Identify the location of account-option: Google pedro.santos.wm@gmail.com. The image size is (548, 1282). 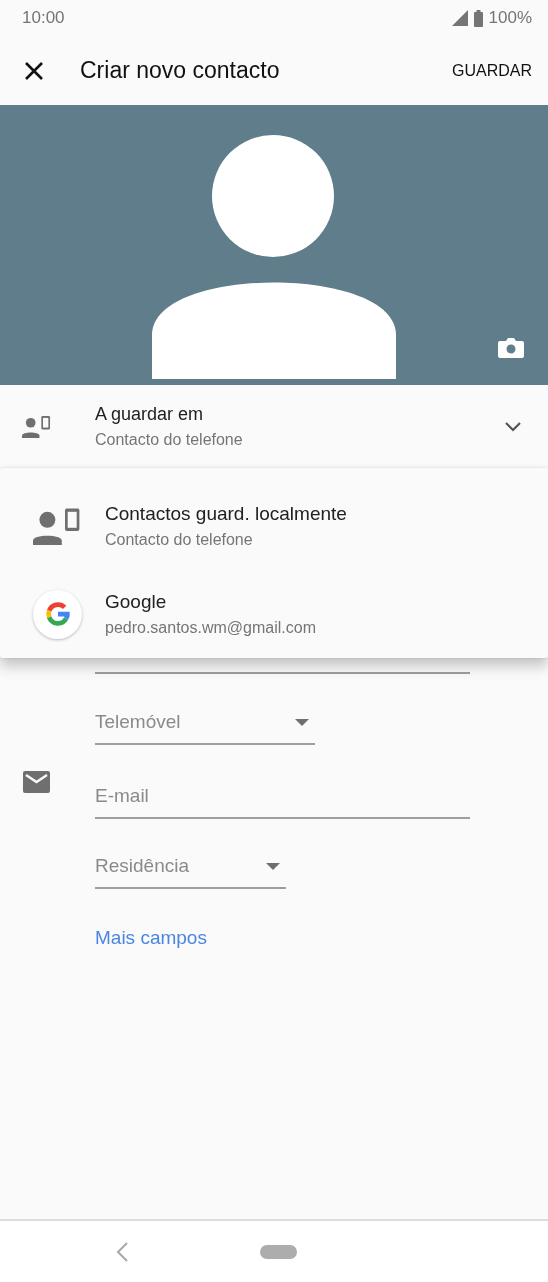
(274, 614).